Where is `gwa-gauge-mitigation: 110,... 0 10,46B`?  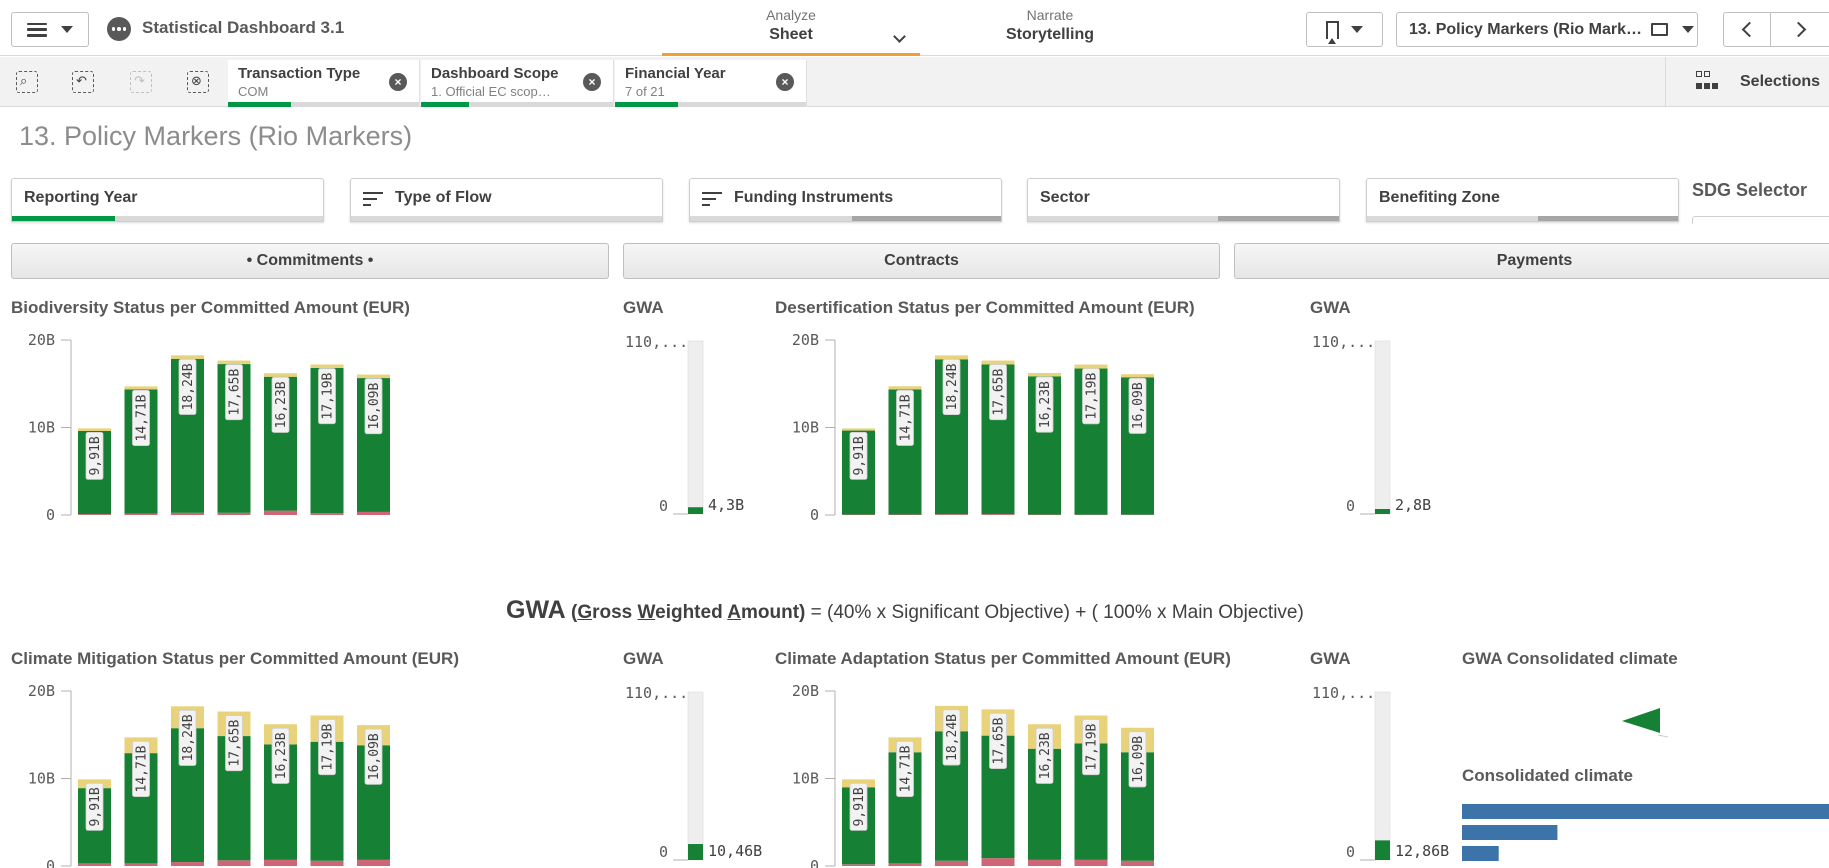
gwa-gauge-mitigation: 110,... 0 10,46B is located at coordinates (693, 772).